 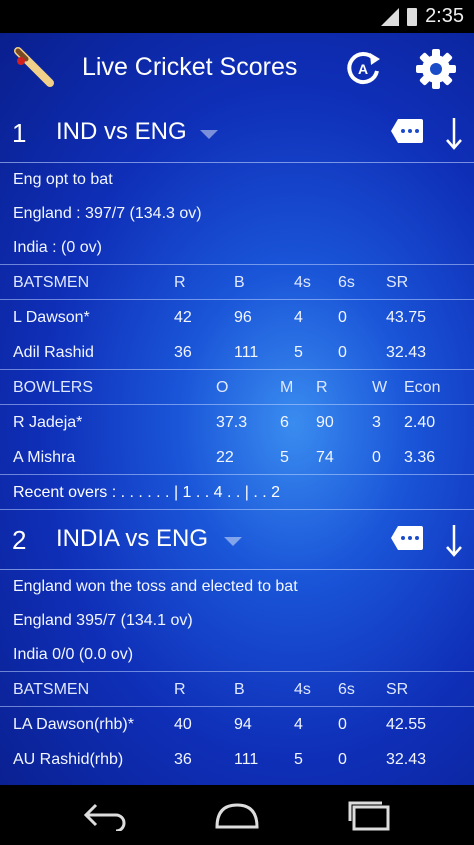 I want to click on stat-value: 37.3, so click(x=232, y=422).